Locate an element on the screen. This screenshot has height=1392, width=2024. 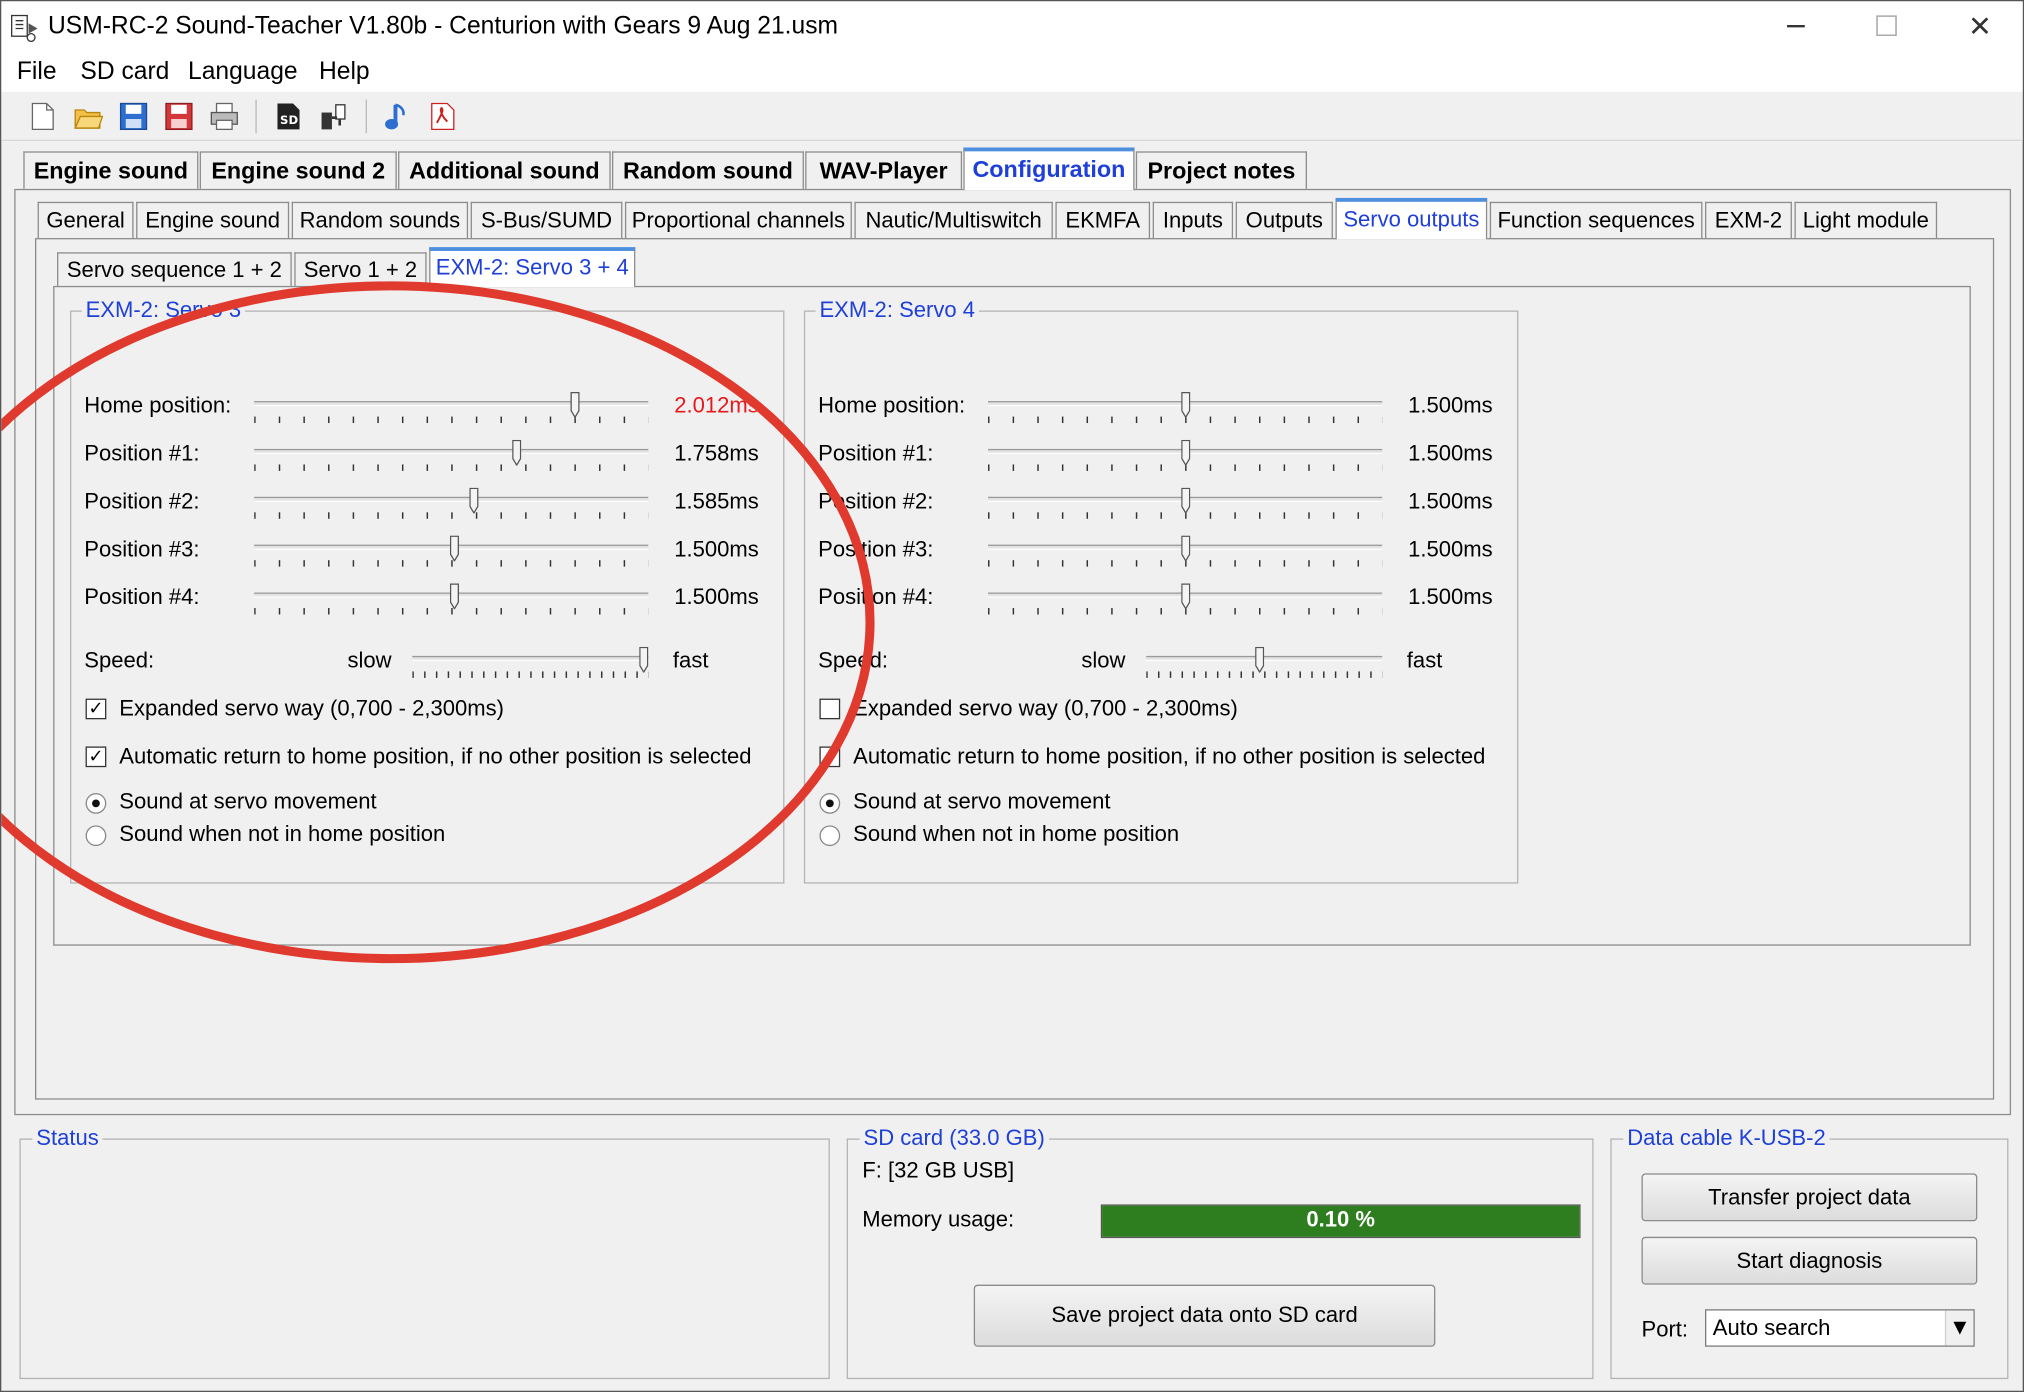
music-note-icon is located at coordinates (397, 117).